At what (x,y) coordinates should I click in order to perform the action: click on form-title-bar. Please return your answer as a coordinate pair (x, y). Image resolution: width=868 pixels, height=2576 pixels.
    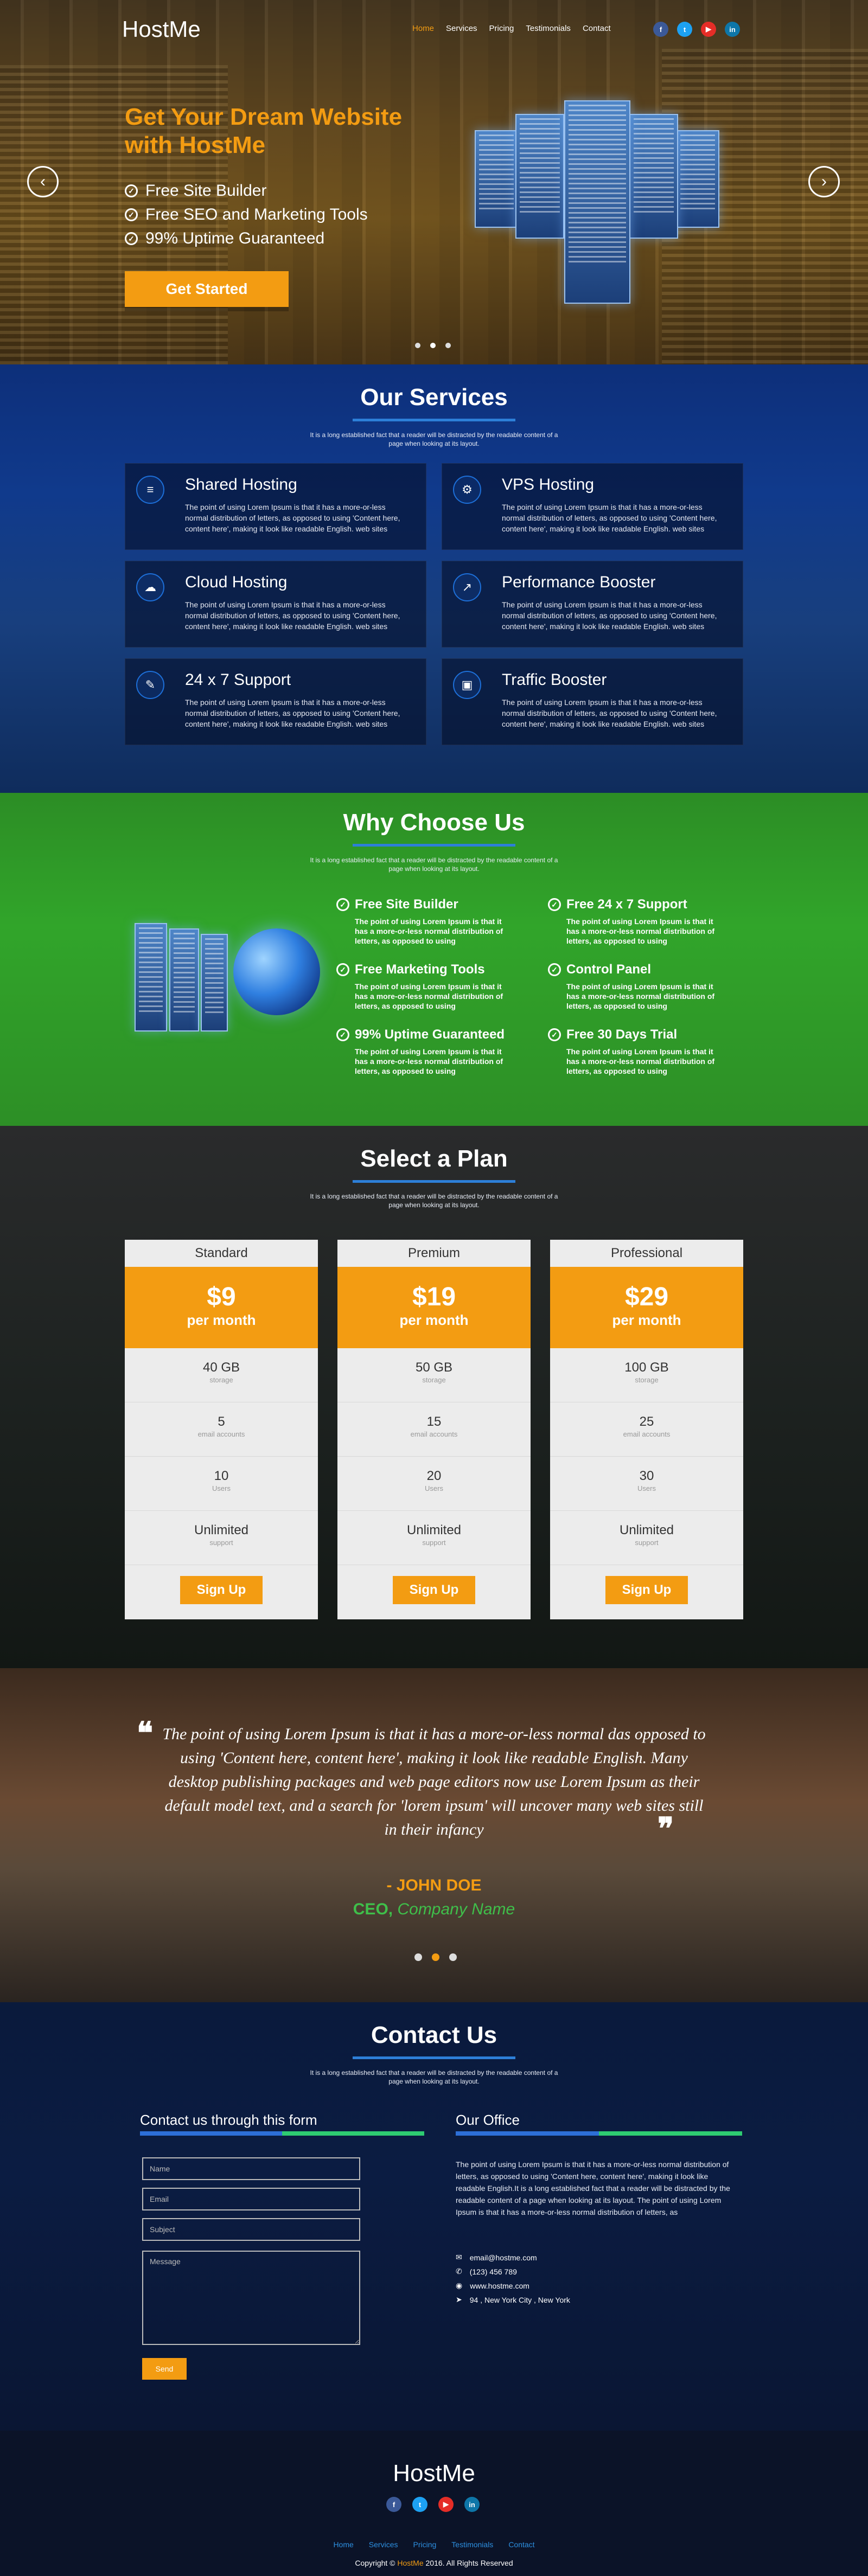
    Looking at the image, I should click on (282, 2133).